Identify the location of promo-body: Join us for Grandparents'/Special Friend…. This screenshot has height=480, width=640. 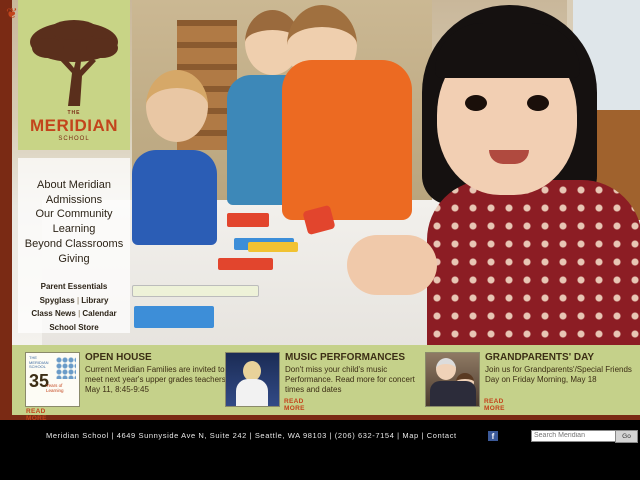
(558, 375).